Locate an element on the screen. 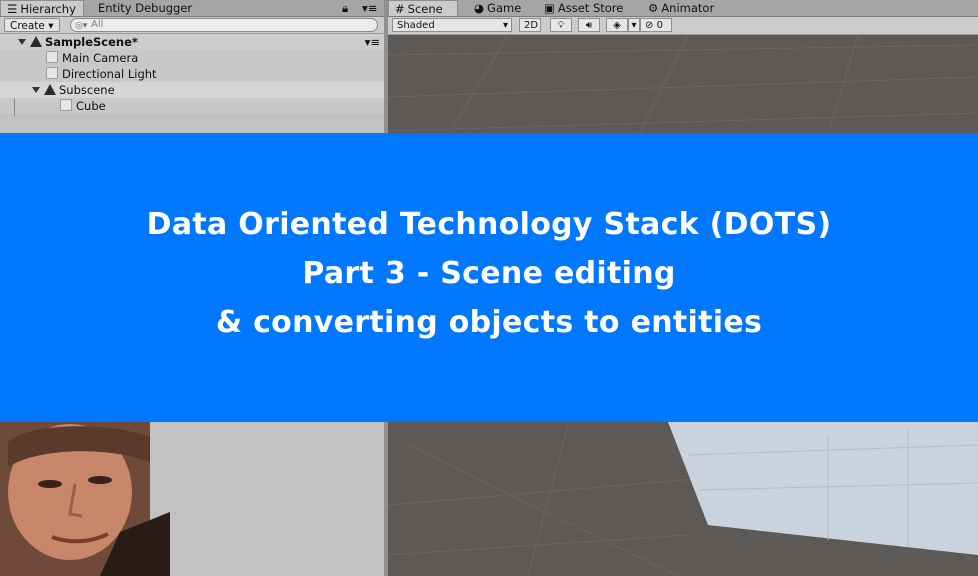  tab-scene: # Scene is located at coordinates (423, 8).